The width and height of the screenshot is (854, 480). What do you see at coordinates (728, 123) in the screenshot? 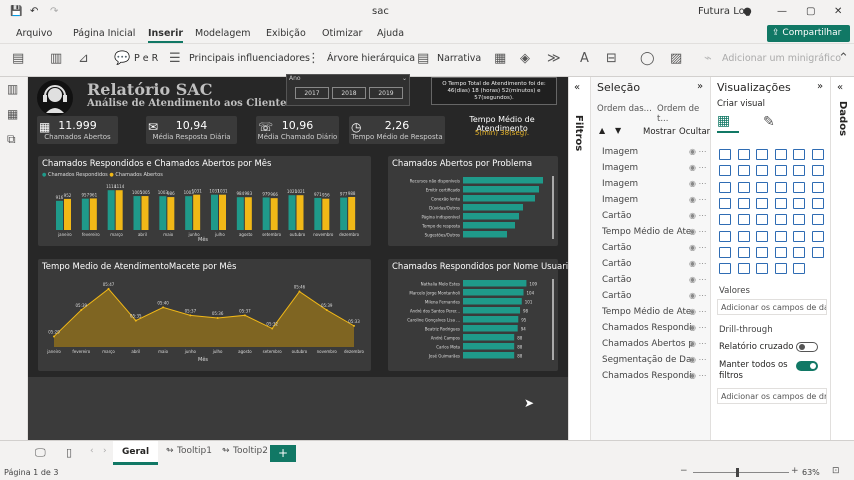
I see `build-visual-icon: ▦` at bounding box center [728, 123].